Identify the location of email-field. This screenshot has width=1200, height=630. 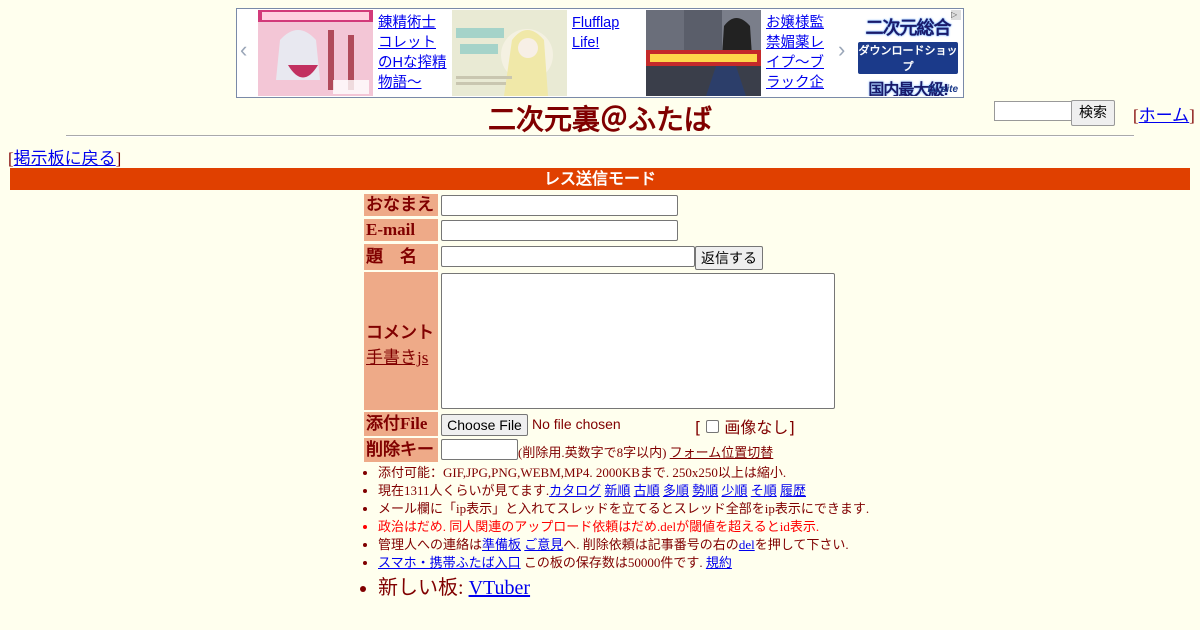
(559, 230).